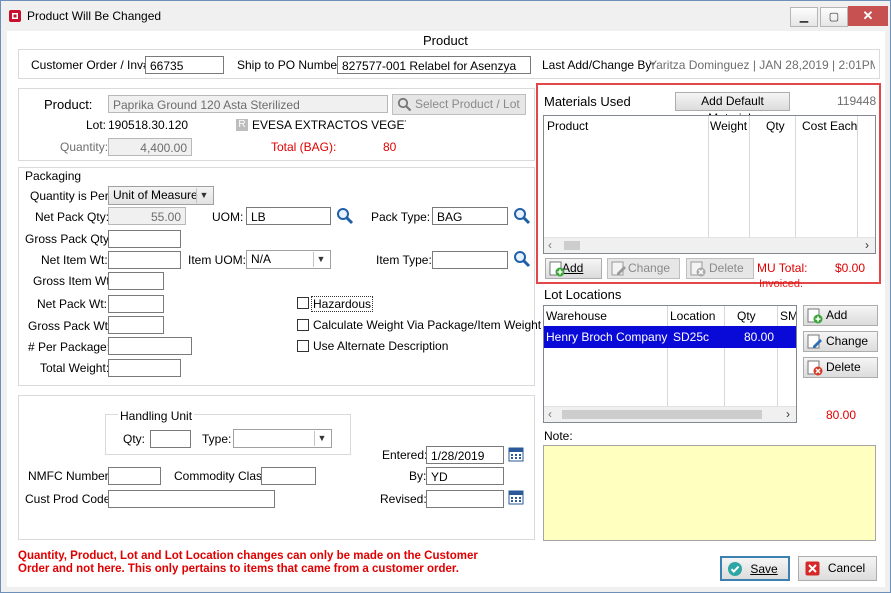 The image size is (891, 593). I want to click on quantity-field: 4,400.00, so click(150, 147).